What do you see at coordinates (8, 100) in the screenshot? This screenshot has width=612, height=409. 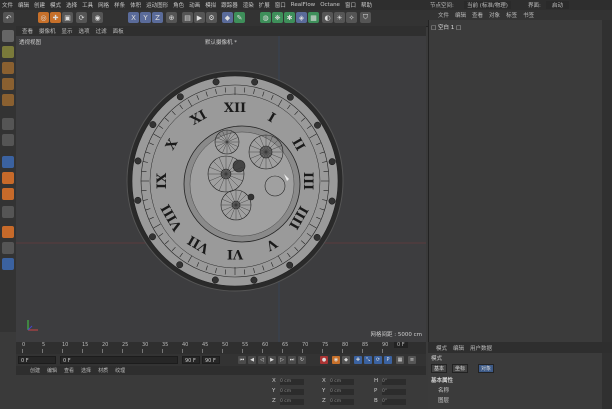 I see `polygons-mode-icon` at bounding box center [8, 100].